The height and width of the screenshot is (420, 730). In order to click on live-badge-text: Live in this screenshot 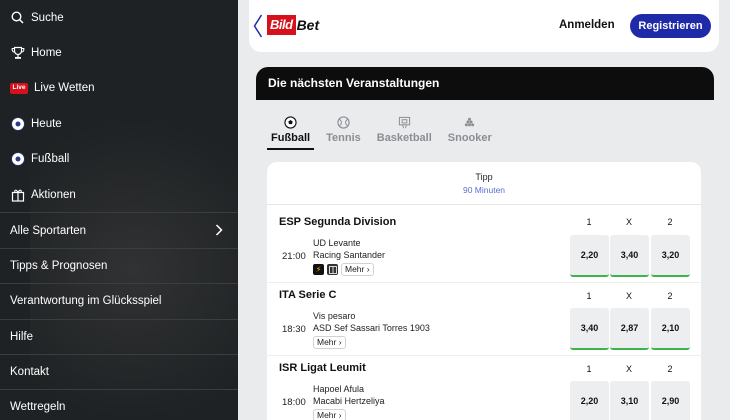, I will do `click(19, 88)`.